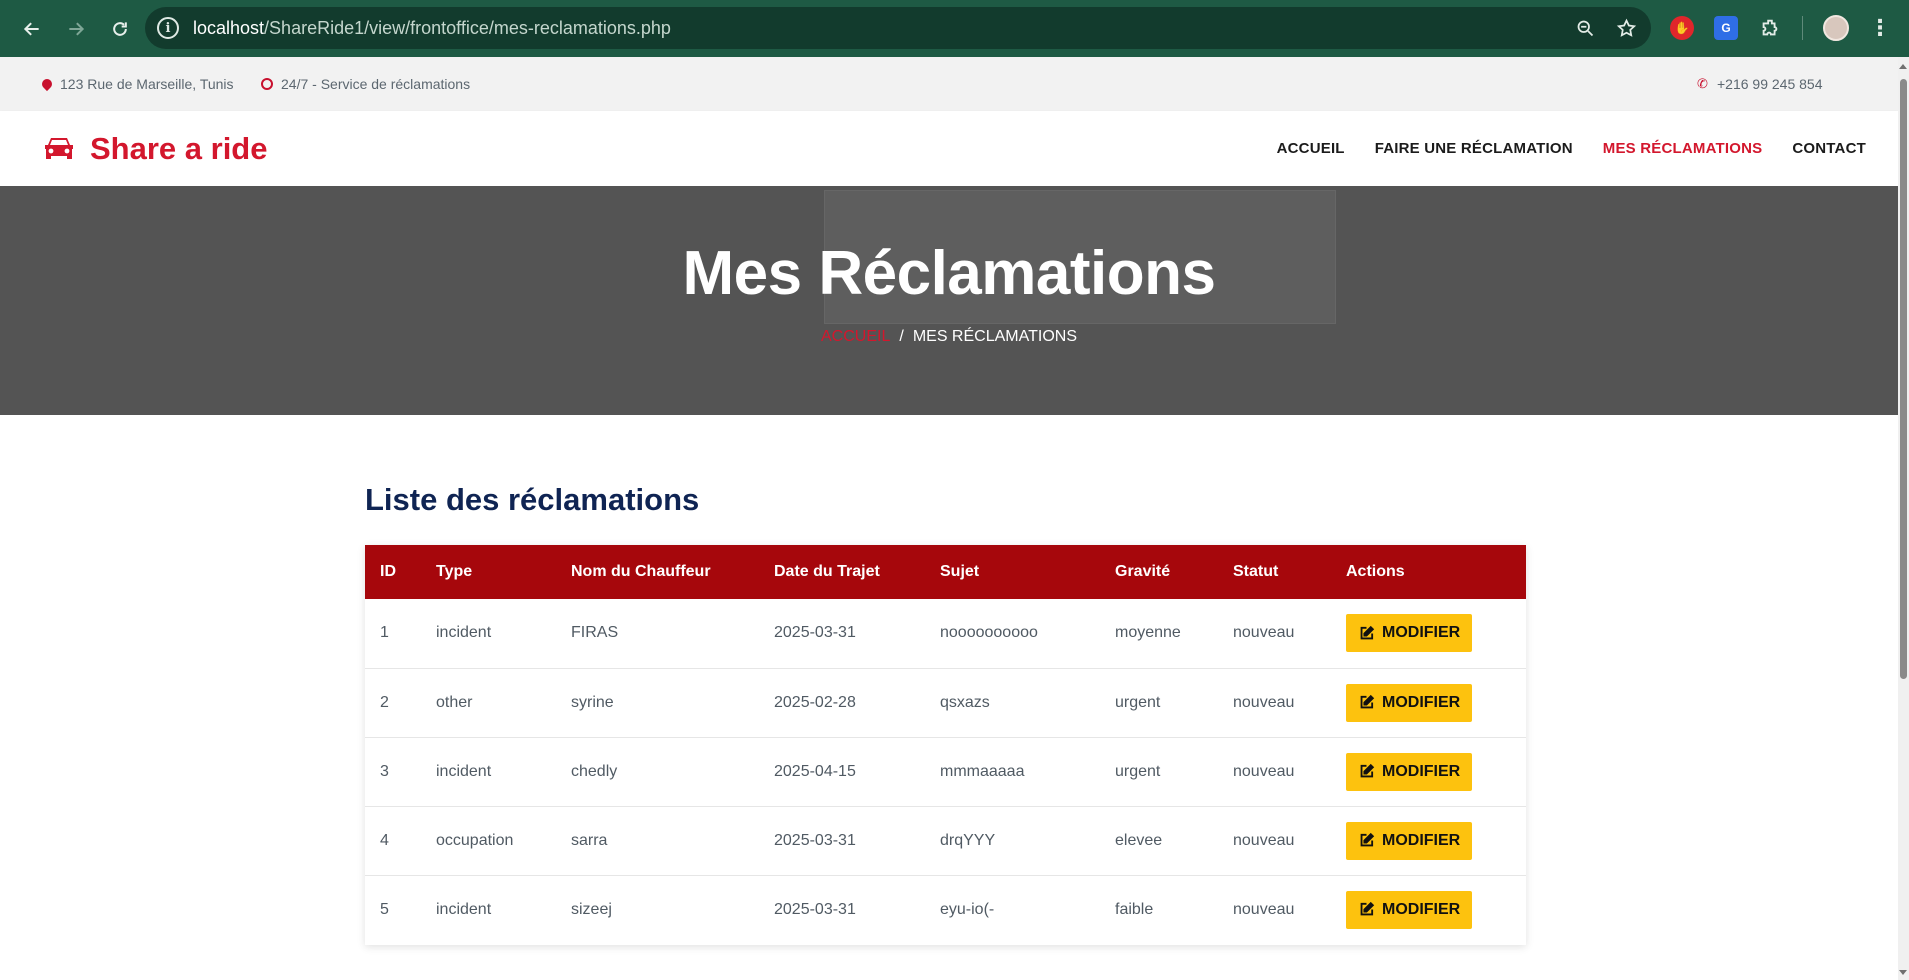  What do you see at coordinates (1726, 28) in the screenshot?
I see `translate-extension-icon: G` at bounding box center [1726, 28].